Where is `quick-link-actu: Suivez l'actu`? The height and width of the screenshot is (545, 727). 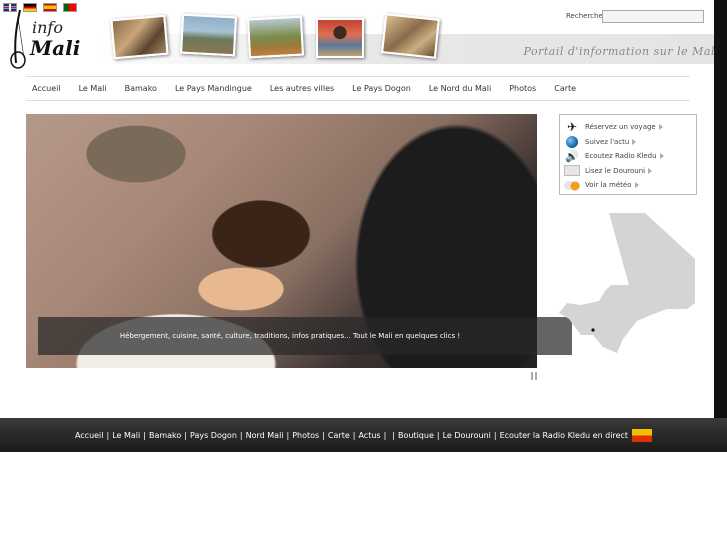 quick-link-actu: Suivez l'actu is located at coordinates (628, 142).